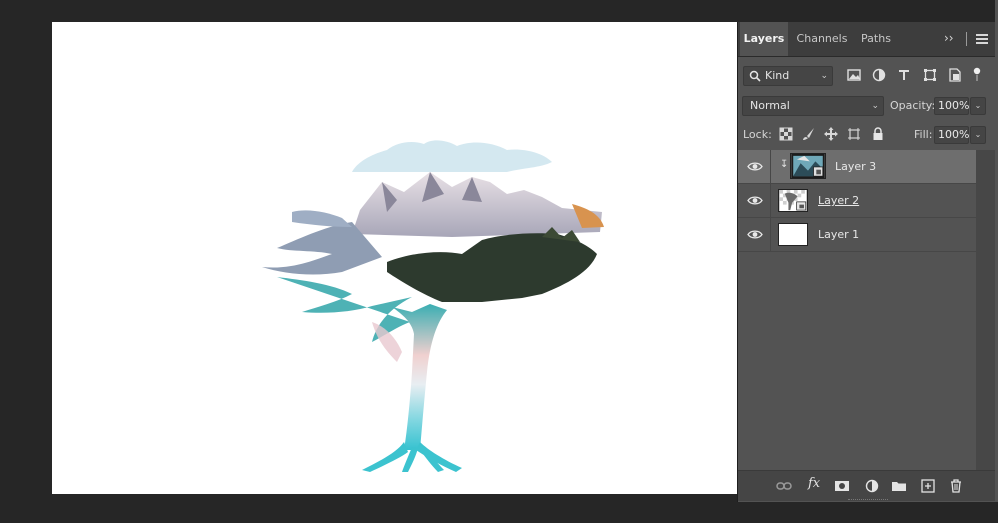 This screenshot has width=998, height=523. Describe the element at coordinates (809, 134) in the screenshot. I see `lock-image-icon` at that location.